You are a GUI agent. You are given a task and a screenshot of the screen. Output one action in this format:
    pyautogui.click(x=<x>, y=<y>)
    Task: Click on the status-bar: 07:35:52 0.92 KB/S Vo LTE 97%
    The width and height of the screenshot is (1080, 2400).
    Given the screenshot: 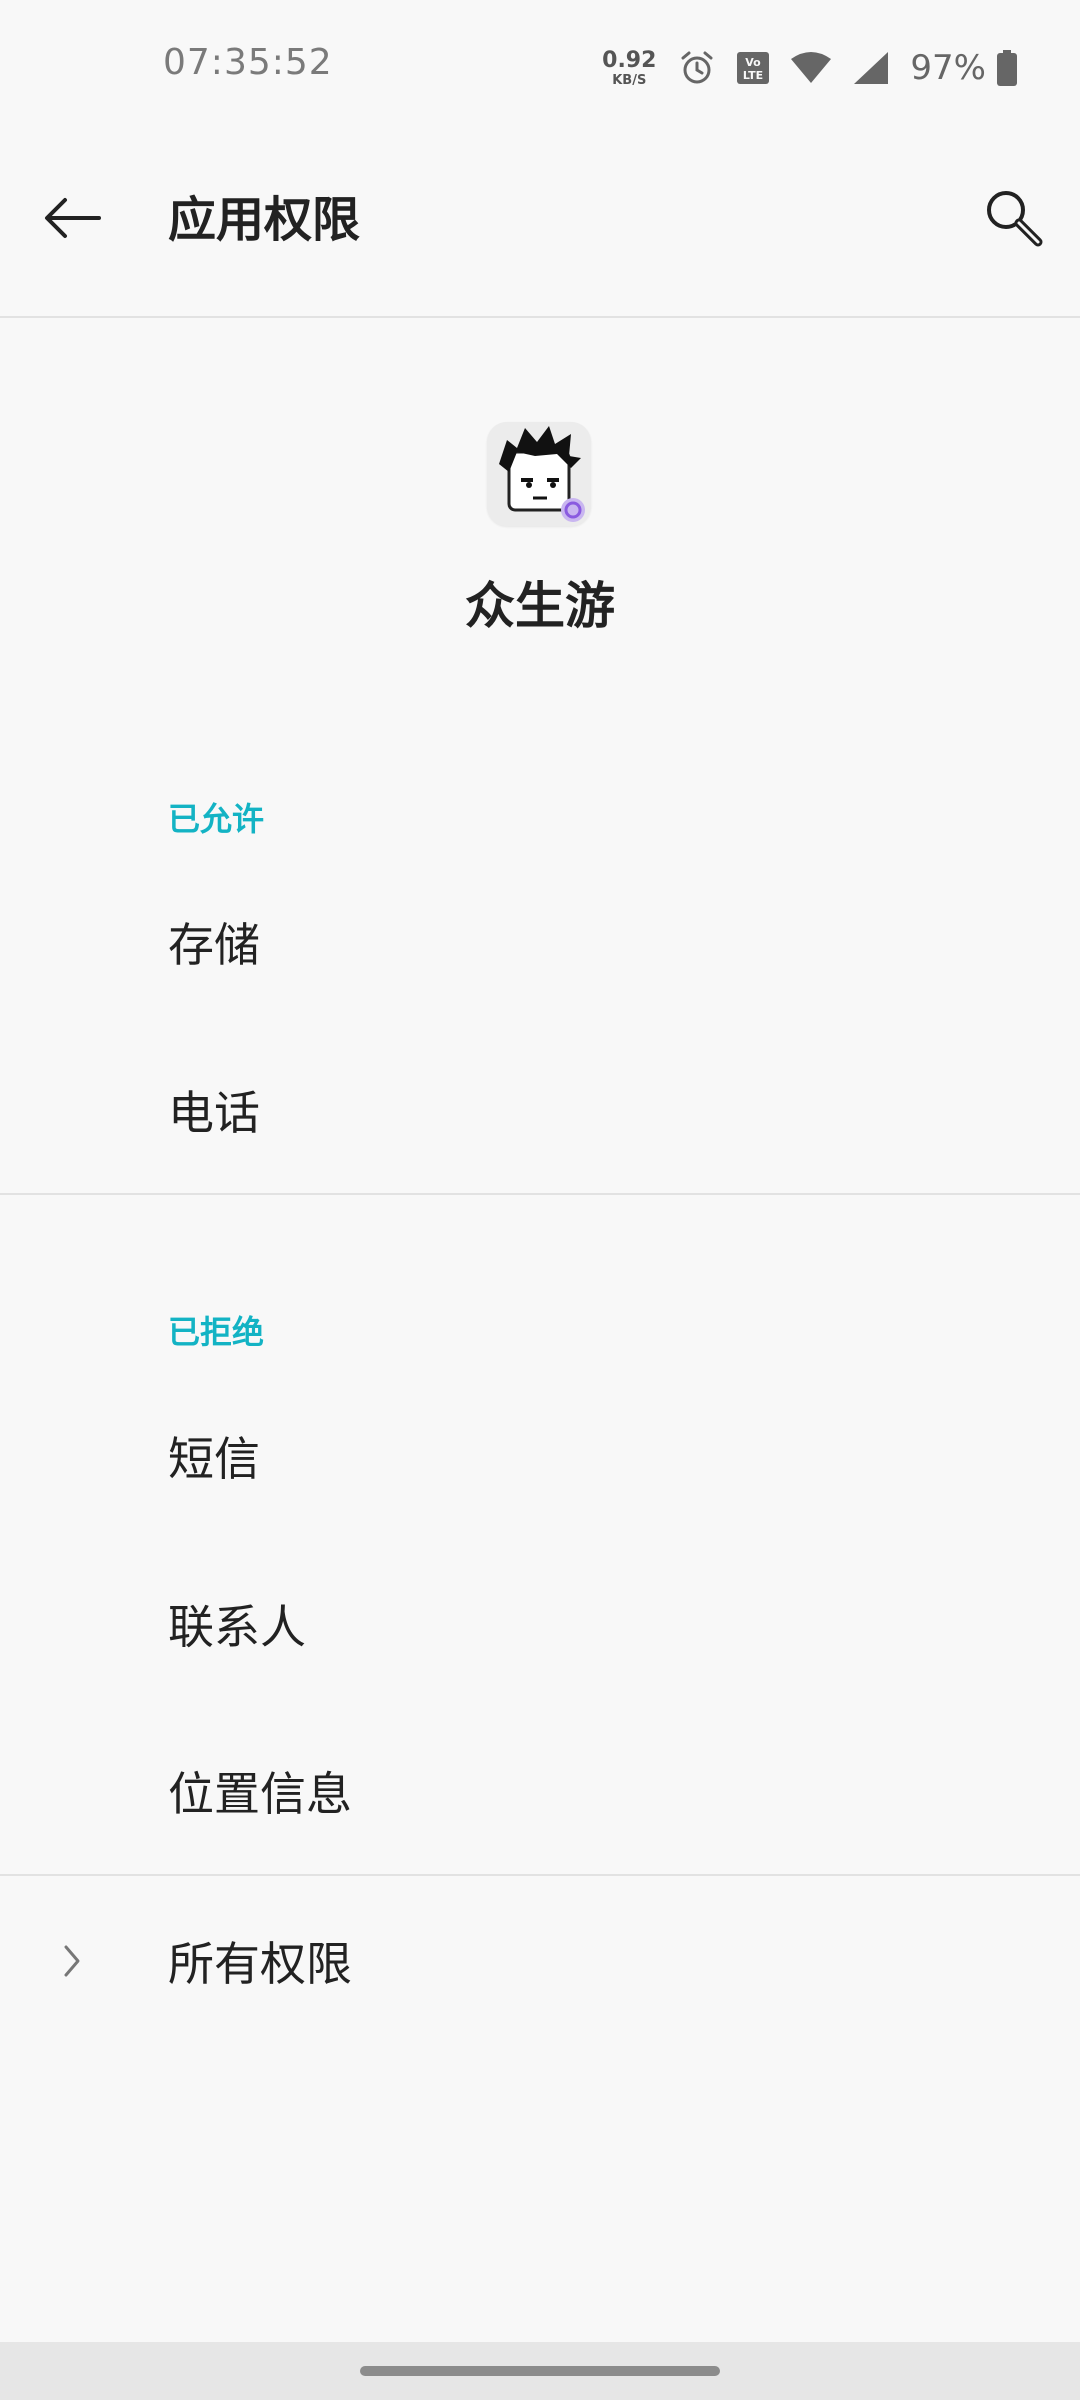 What is the action you would take?
    pyautogui.click(x=540, y=65)
    